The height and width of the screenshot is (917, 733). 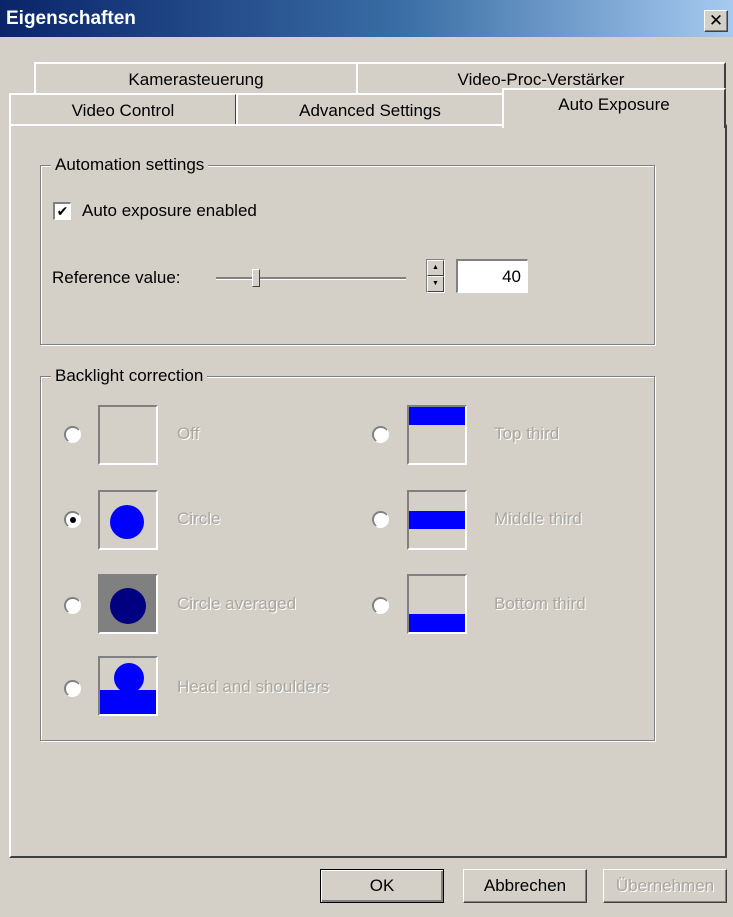 What do you see at coordinates (72, 688) in the screenshot?
I see `radio-head-and-shoulders` at bounding box center [72, 688].